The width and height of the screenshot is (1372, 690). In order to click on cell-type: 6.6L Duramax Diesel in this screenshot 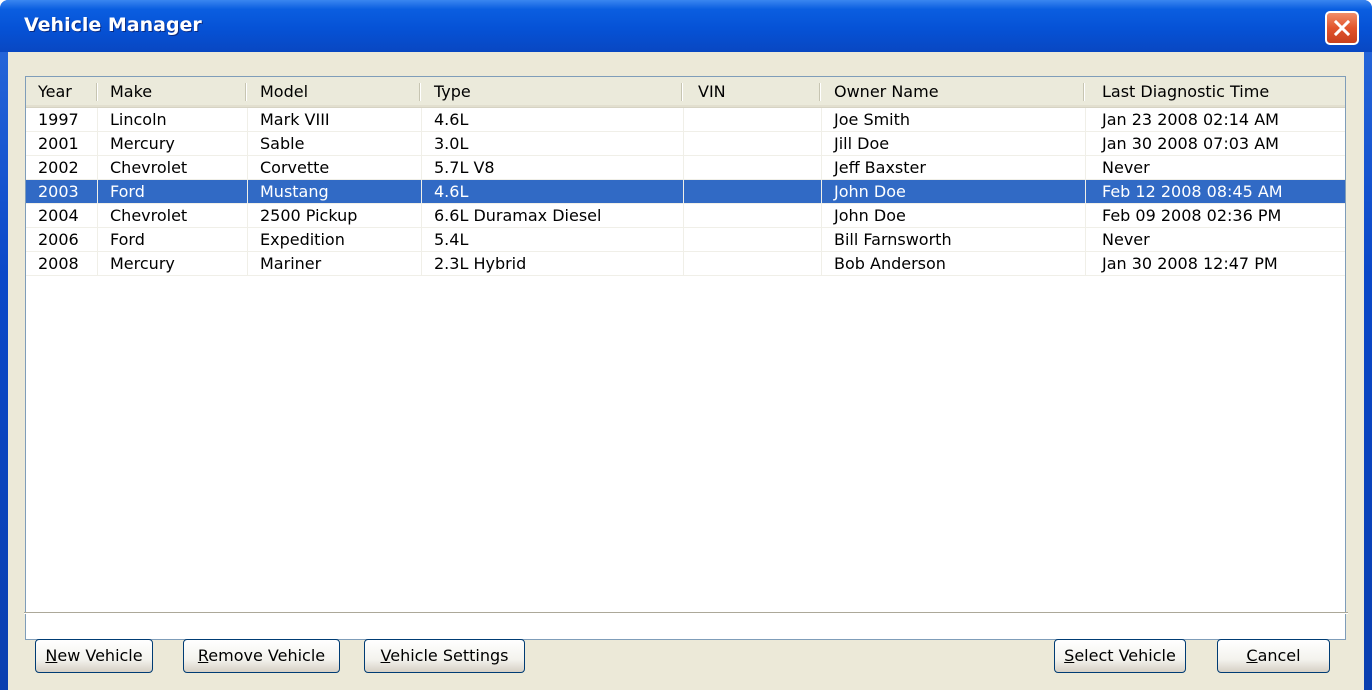, I will do `click(518, 215)`.